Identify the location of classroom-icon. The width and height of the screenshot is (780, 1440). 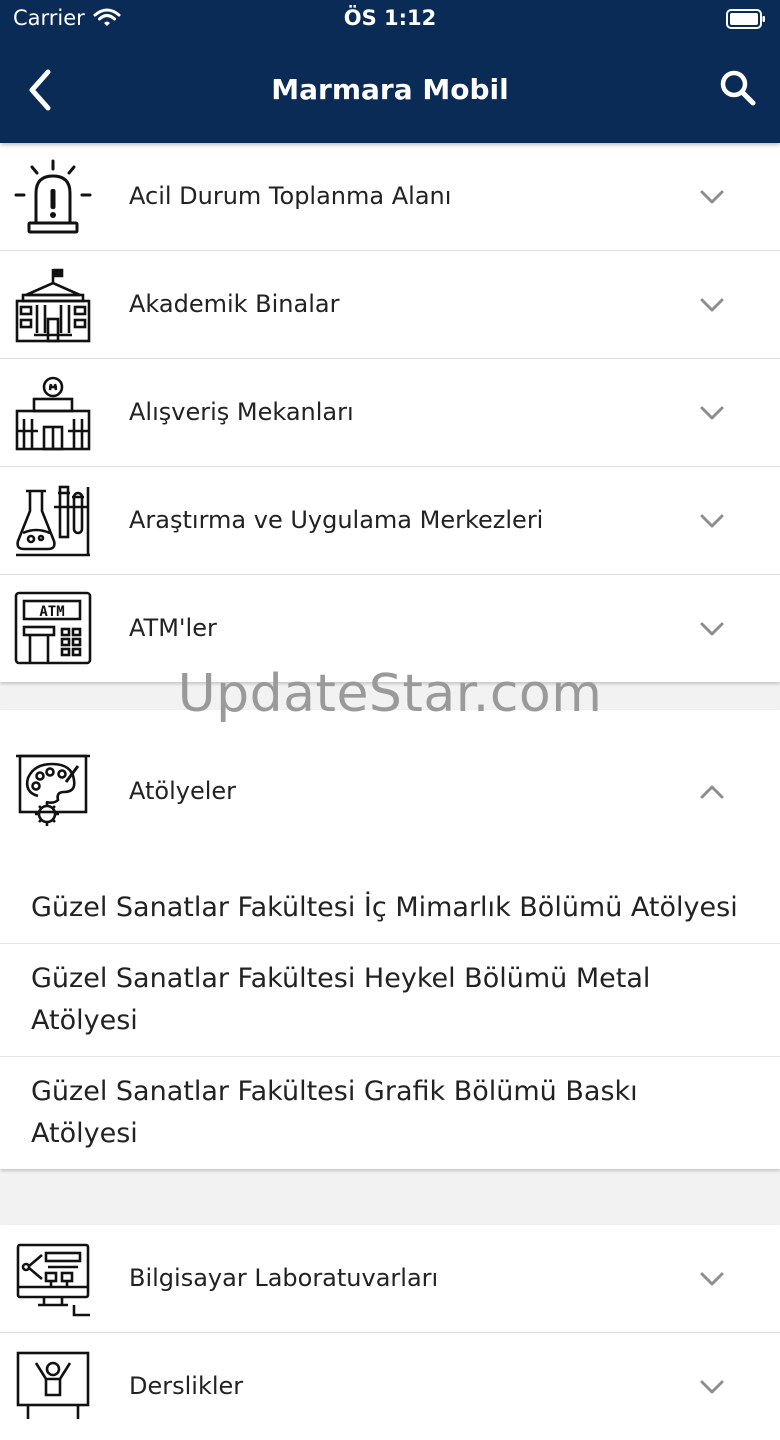
(53, 1385).